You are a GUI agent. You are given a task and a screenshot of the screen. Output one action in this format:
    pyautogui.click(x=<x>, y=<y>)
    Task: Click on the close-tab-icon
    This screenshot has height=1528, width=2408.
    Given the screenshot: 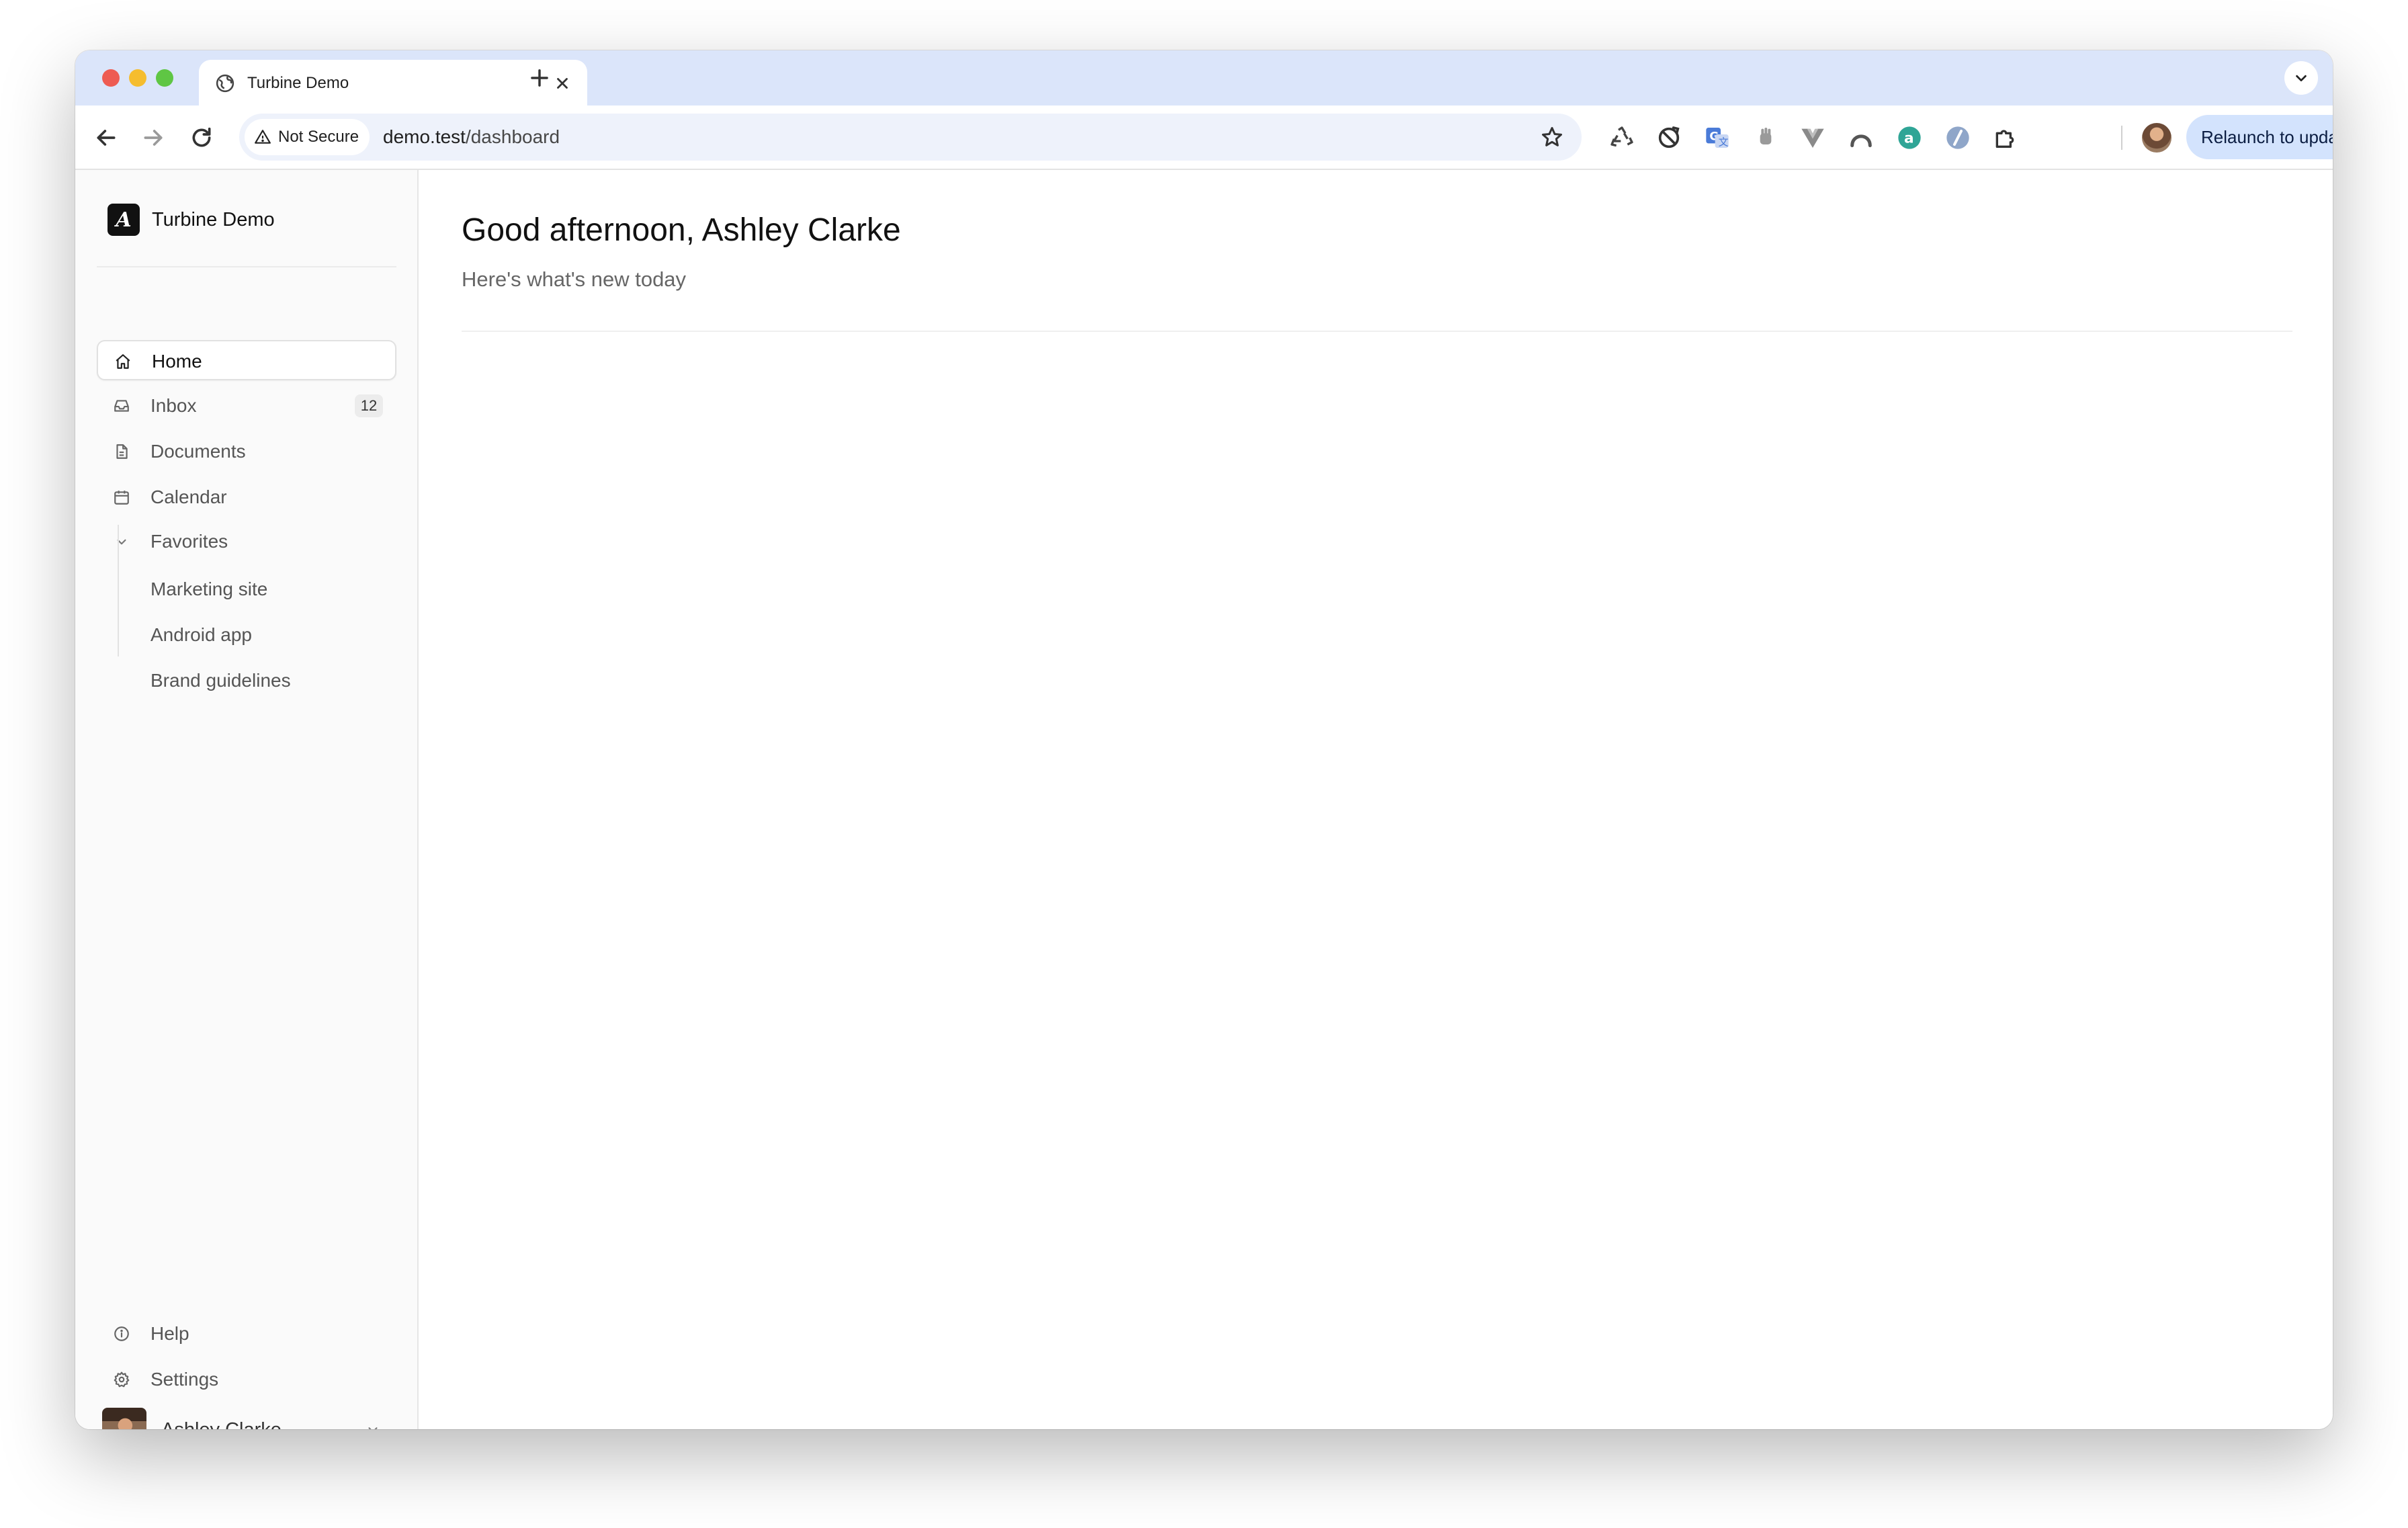 What is the action you would take?
    pyautogui.click(x=562, y=84)
    